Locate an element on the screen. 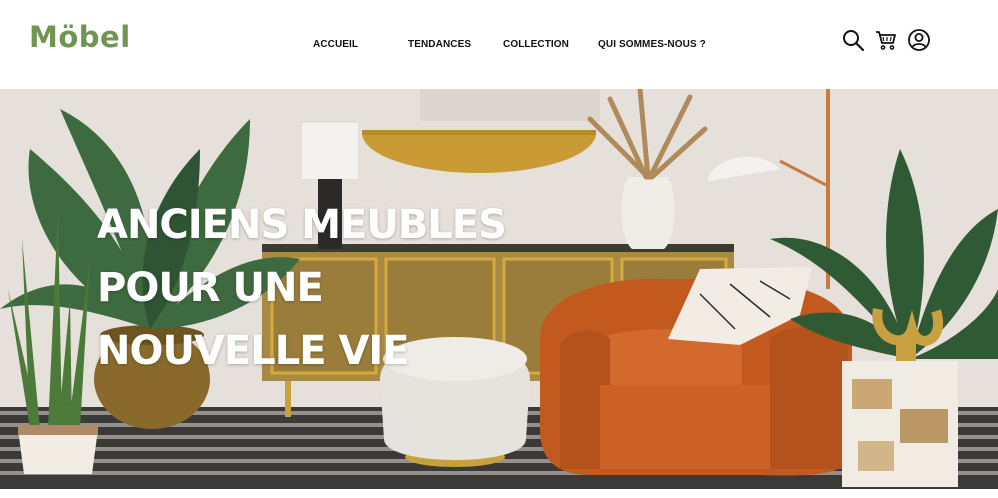 The width and height of the screenshot is (998, 498). user-account-icon is located at coordinates (919, 40).